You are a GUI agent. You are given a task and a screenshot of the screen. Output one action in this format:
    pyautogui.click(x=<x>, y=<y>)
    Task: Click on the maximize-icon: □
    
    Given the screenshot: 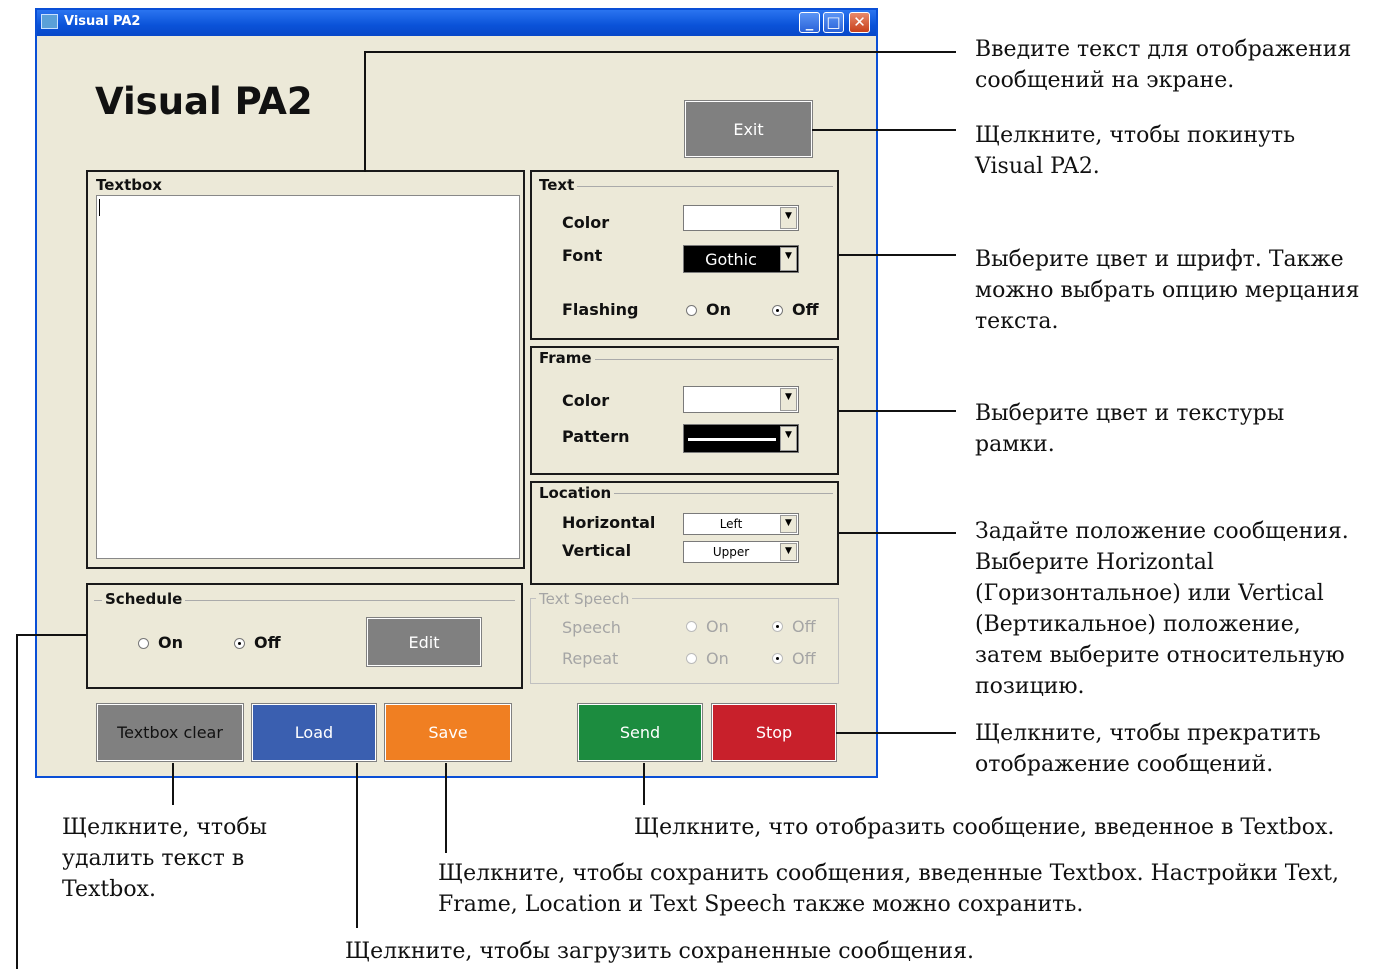 What is the action you would take?
    pyautogui.click(x=833, y=22)
    